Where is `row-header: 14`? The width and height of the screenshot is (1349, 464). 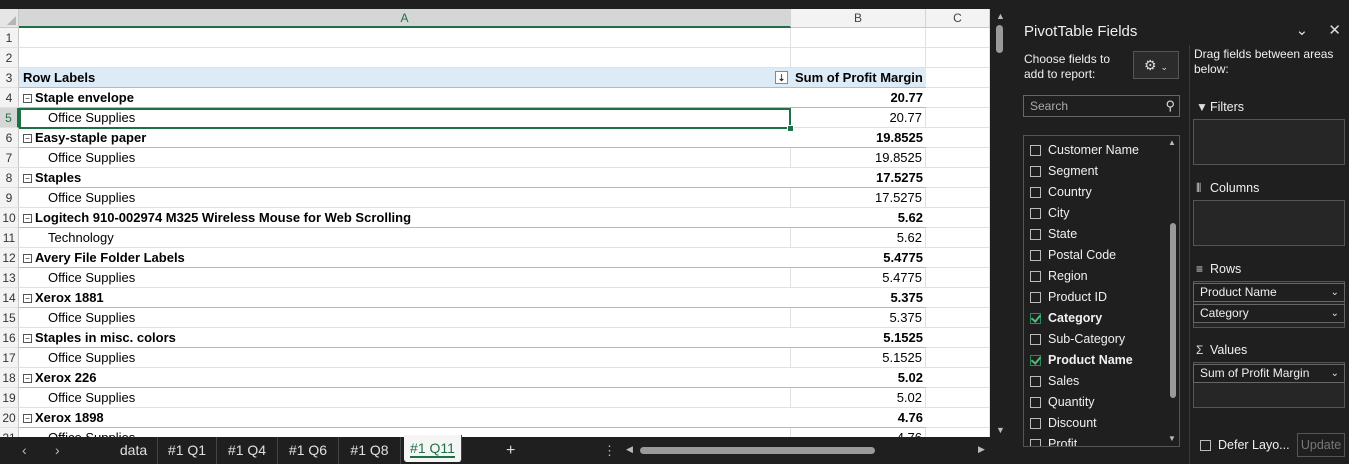 row-header: 14 is located at coordinates (9, 298).